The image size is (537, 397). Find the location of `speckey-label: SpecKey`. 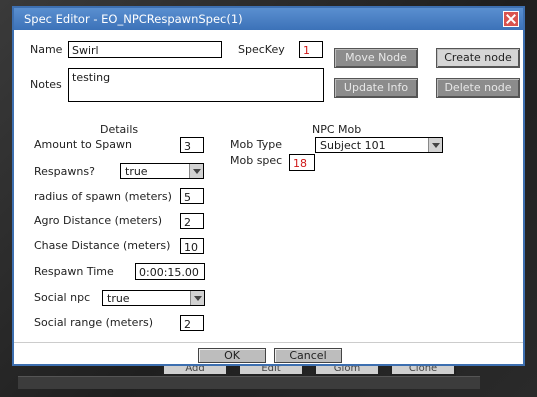

speckey-label: SpecKey is located at coordinates (261, 49).